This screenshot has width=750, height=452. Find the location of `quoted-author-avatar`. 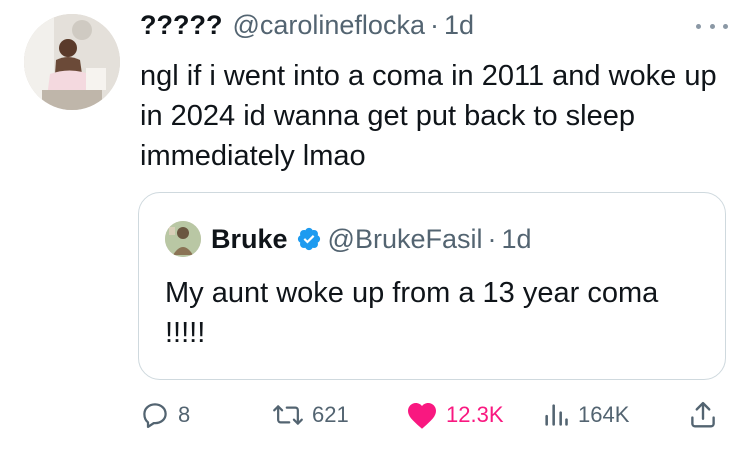

quoted-author-avatar is located at coordinates (183, 239).